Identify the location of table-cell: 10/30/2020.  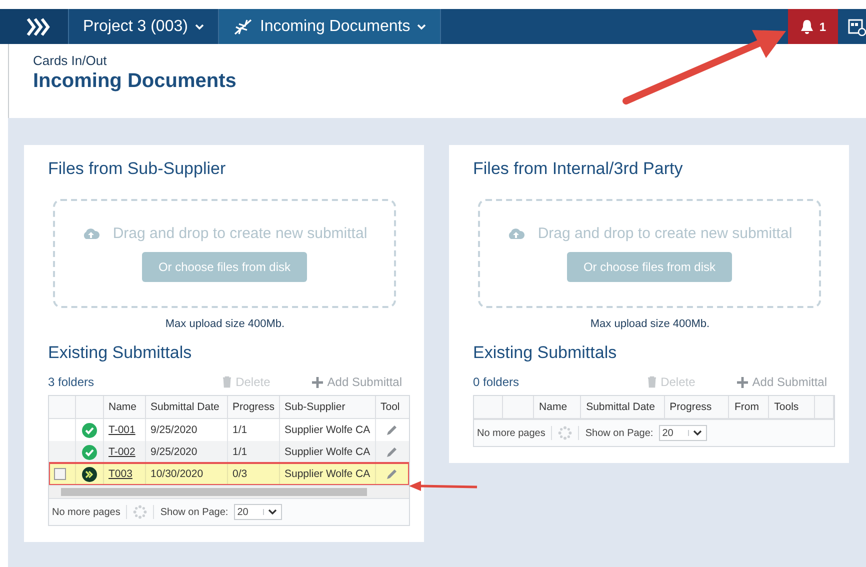
(186, 474).